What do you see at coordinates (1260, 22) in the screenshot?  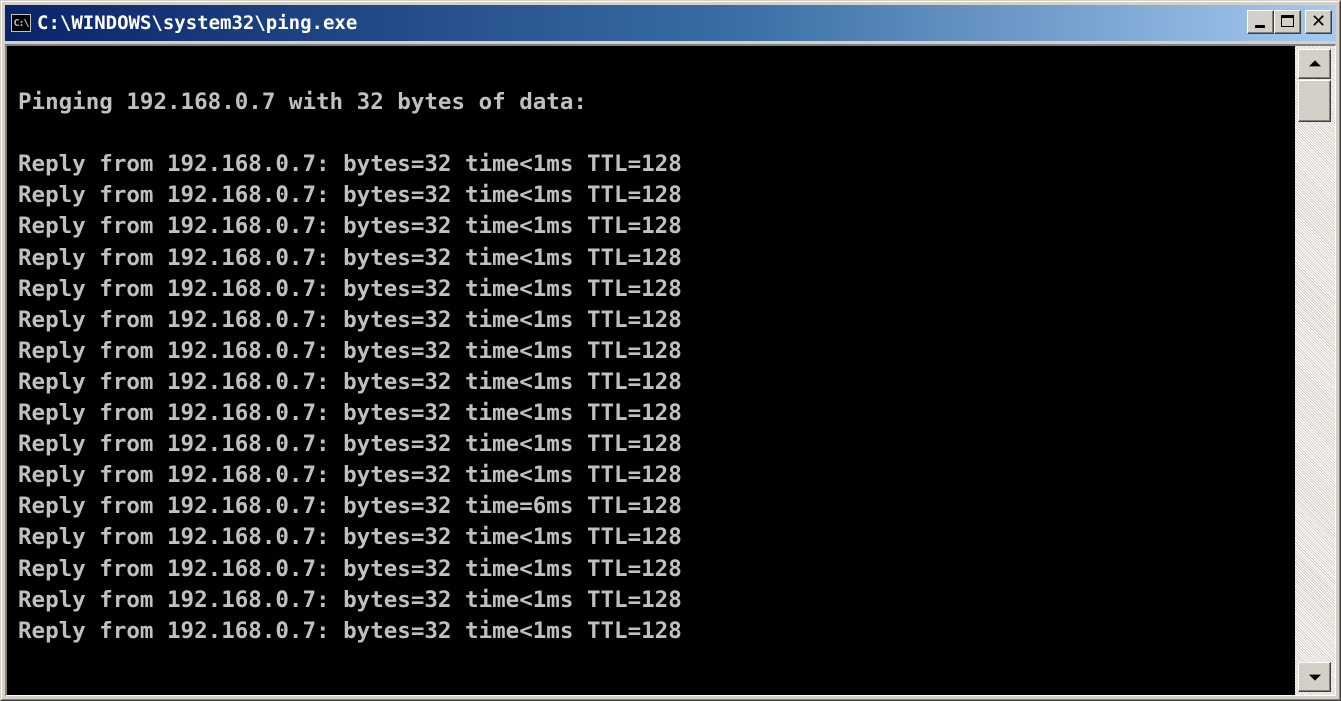 I see `minimize-button` at bounding box center [1260, 22].